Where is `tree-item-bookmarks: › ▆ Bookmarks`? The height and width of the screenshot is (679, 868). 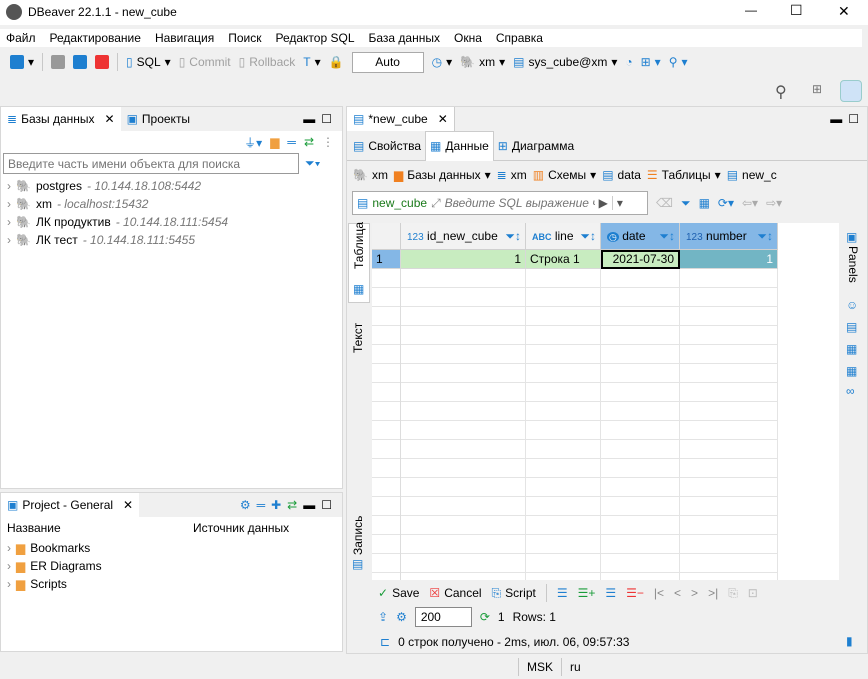 tree-item-bookmarks: › ▆ Bookmarks is located at coordinates (171, 548).